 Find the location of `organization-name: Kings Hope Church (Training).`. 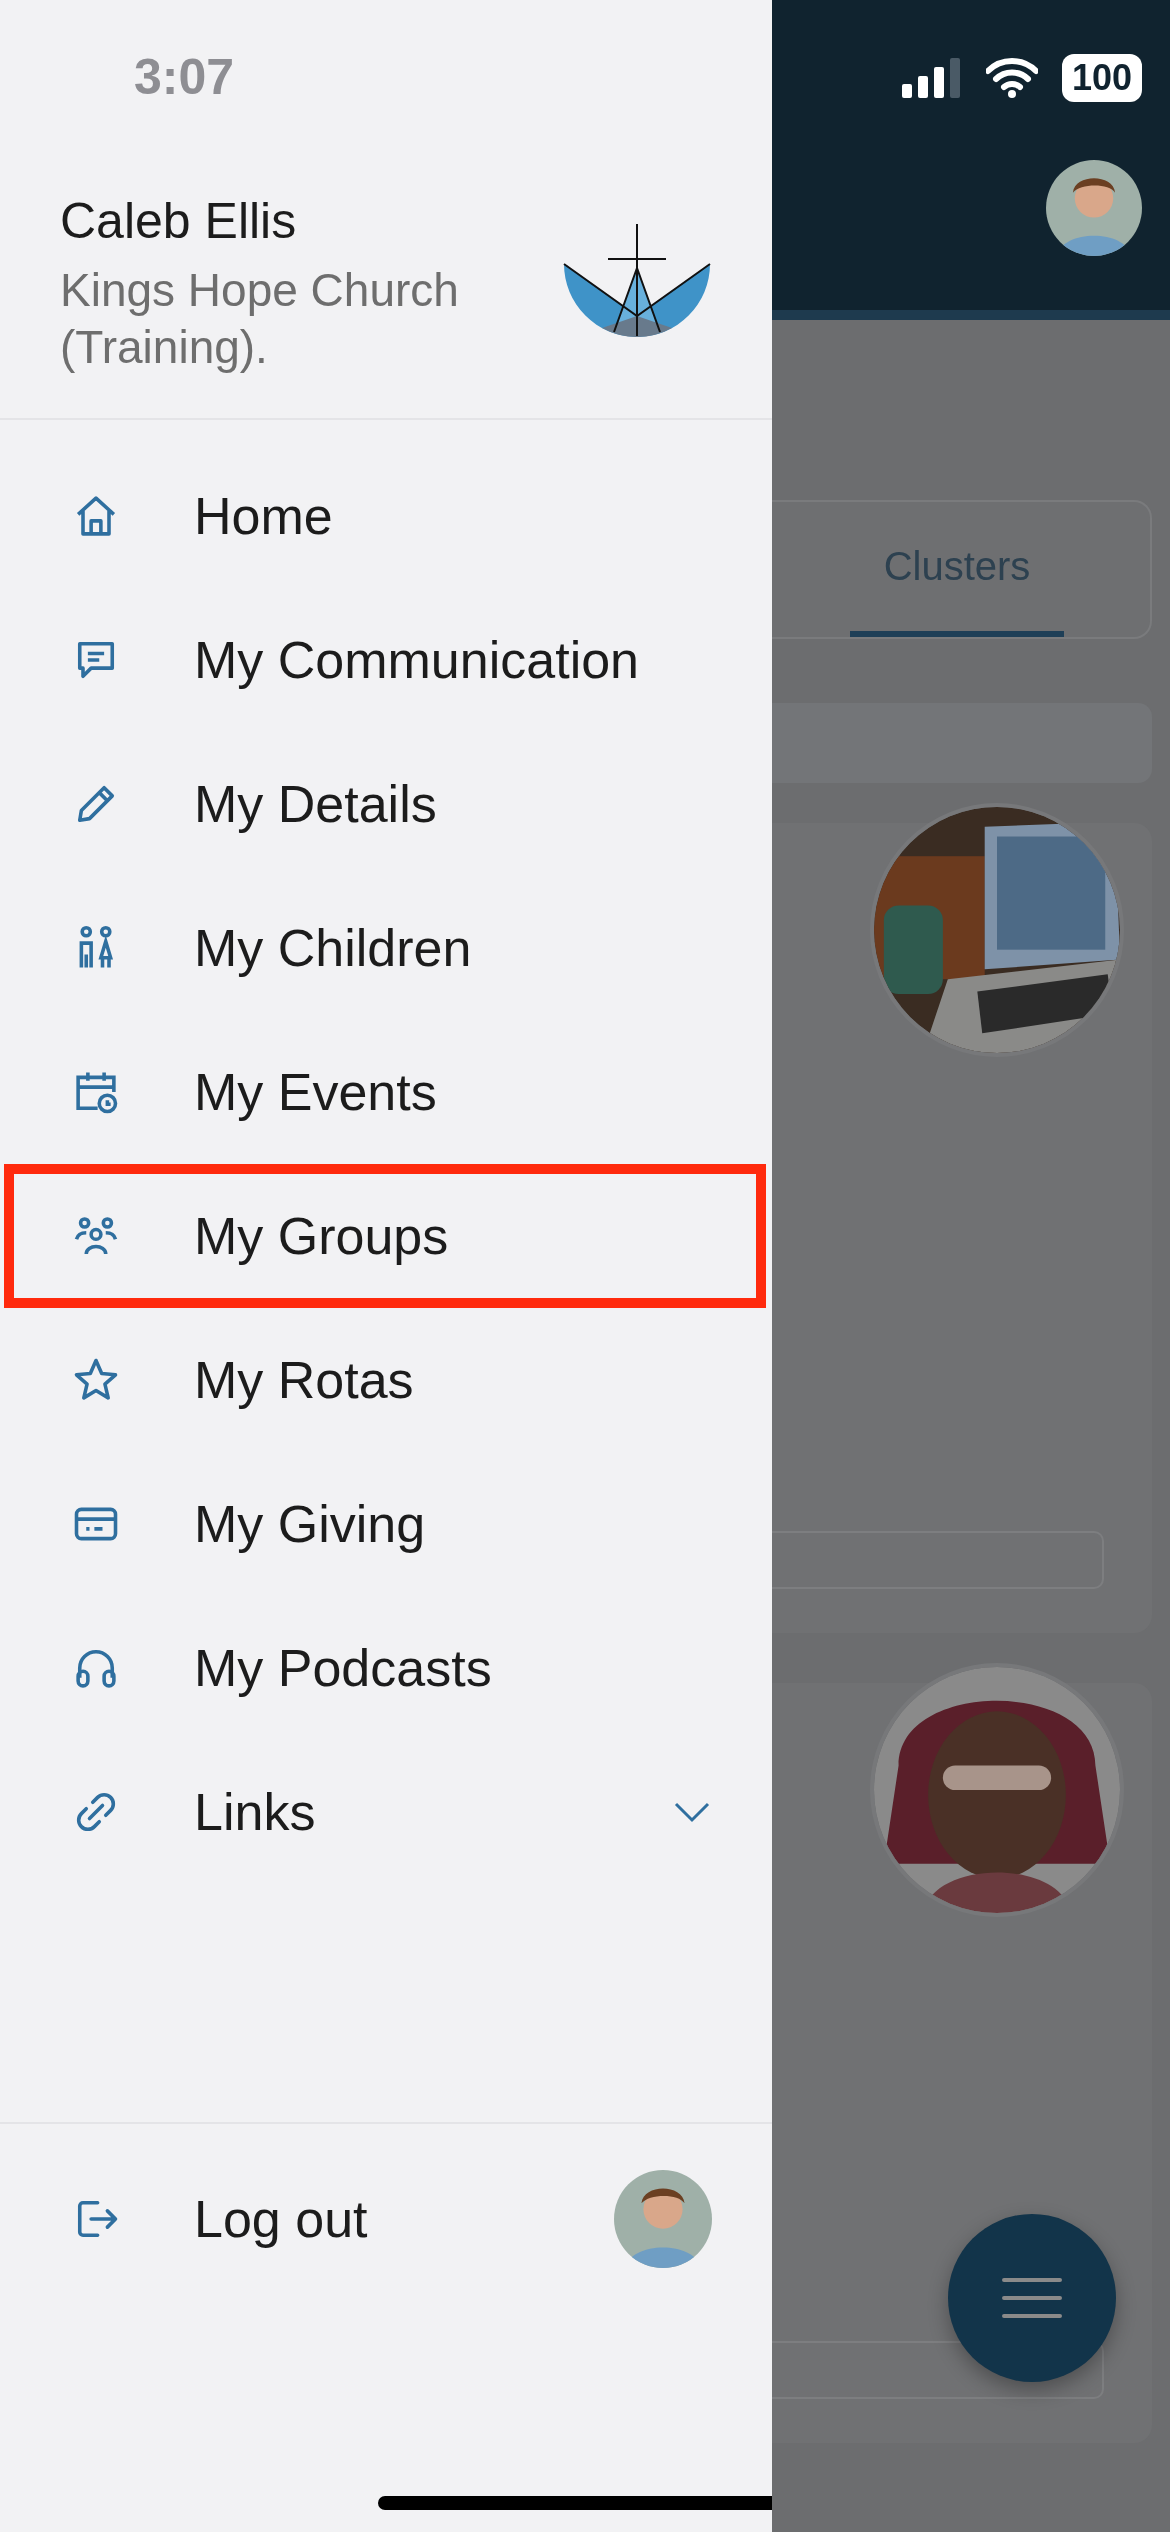

organization-name: Kings Hope Church (Training). is located at coordinates (260, 318).